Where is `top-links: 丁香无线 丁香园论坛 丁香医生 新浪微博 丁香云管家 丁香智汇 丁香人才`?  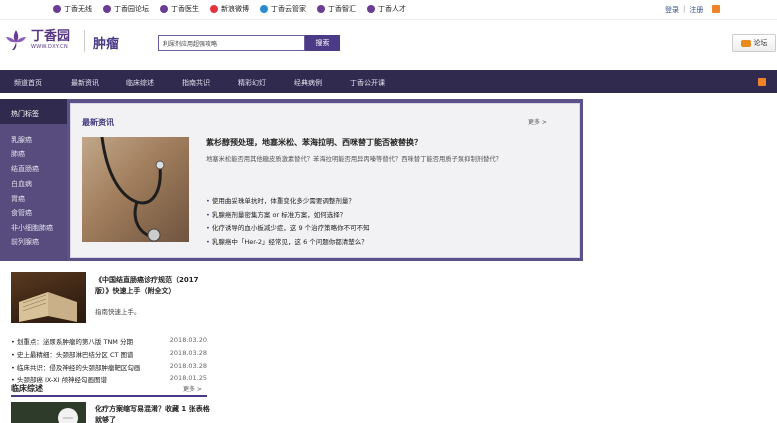
top-links: 丁香无线 丁香园论坛 丁香医生 新浪微博 丁香云管家 丁香智汇 丁香人才 is located at coordinates (235, 9).